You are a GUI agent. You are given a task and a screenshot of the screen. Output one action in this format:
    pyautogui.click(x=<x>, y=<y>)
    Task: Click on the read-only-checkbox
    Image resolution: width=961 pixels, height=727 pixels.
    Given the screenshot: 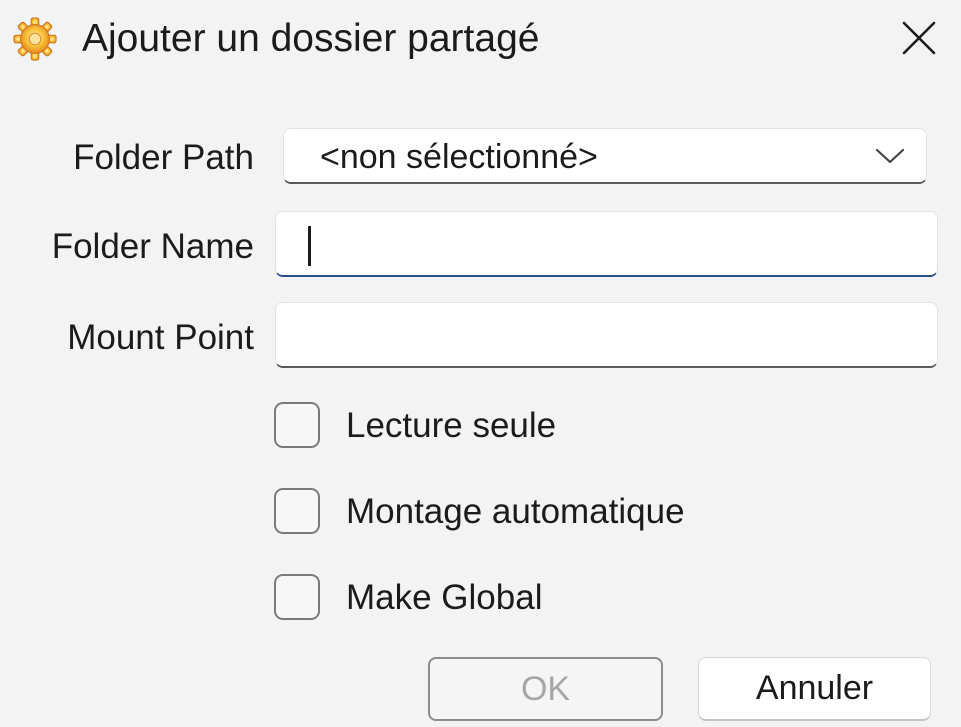 What is the action you would take?
    pyautogui.click(x=297, y=425)
    